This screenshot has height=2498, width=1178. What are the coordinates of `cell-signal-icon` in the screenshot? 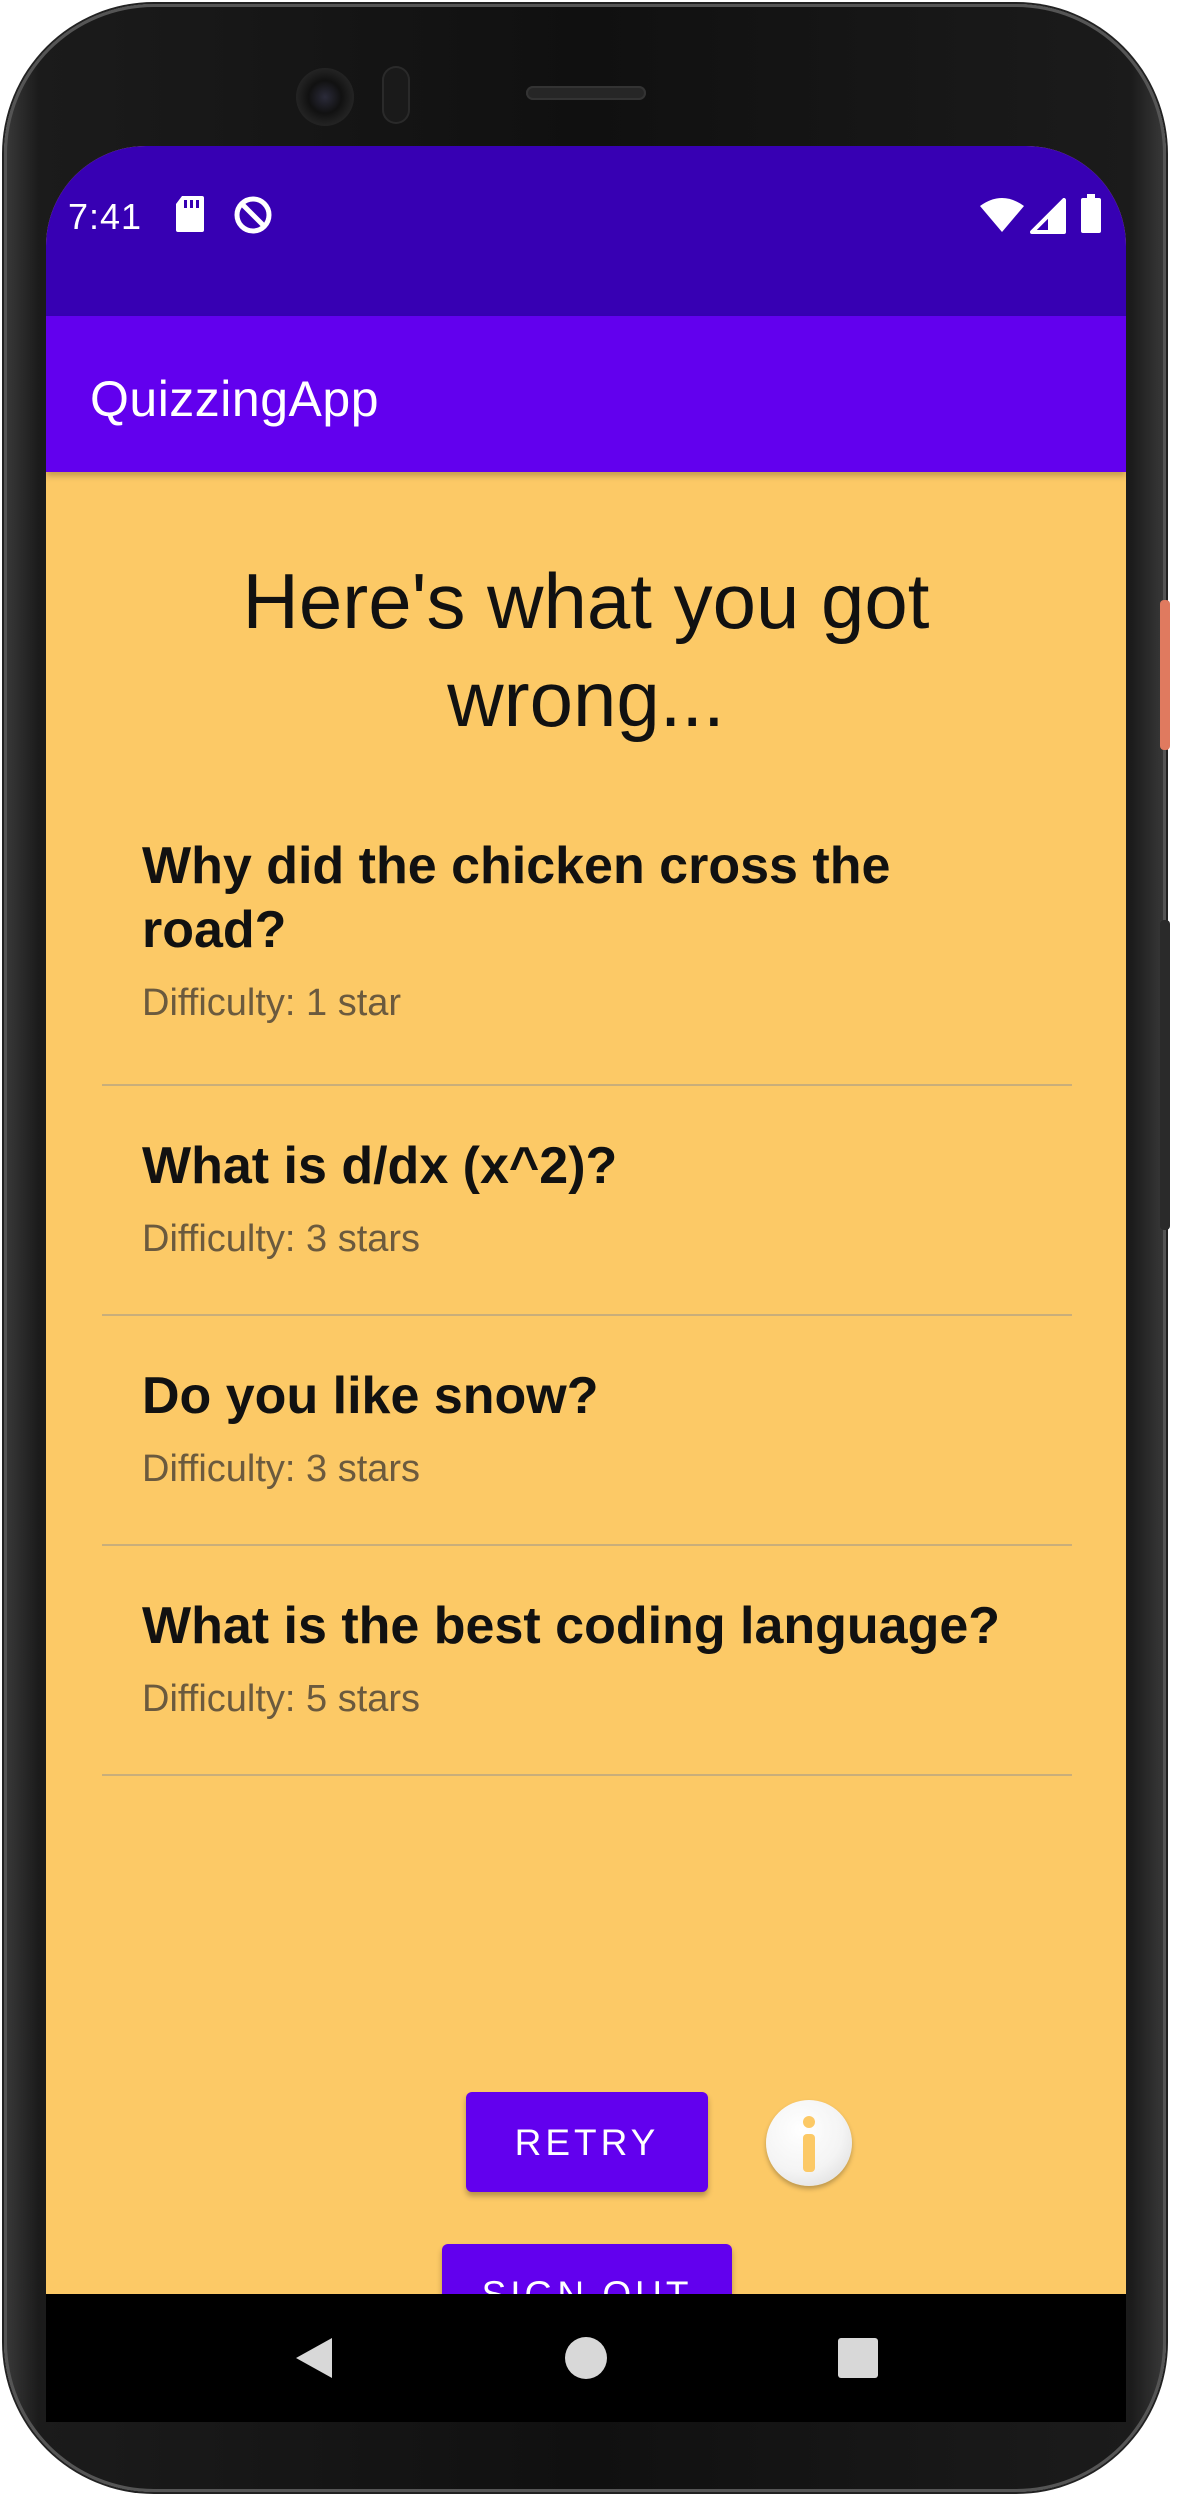 It's located at (1048, 218).